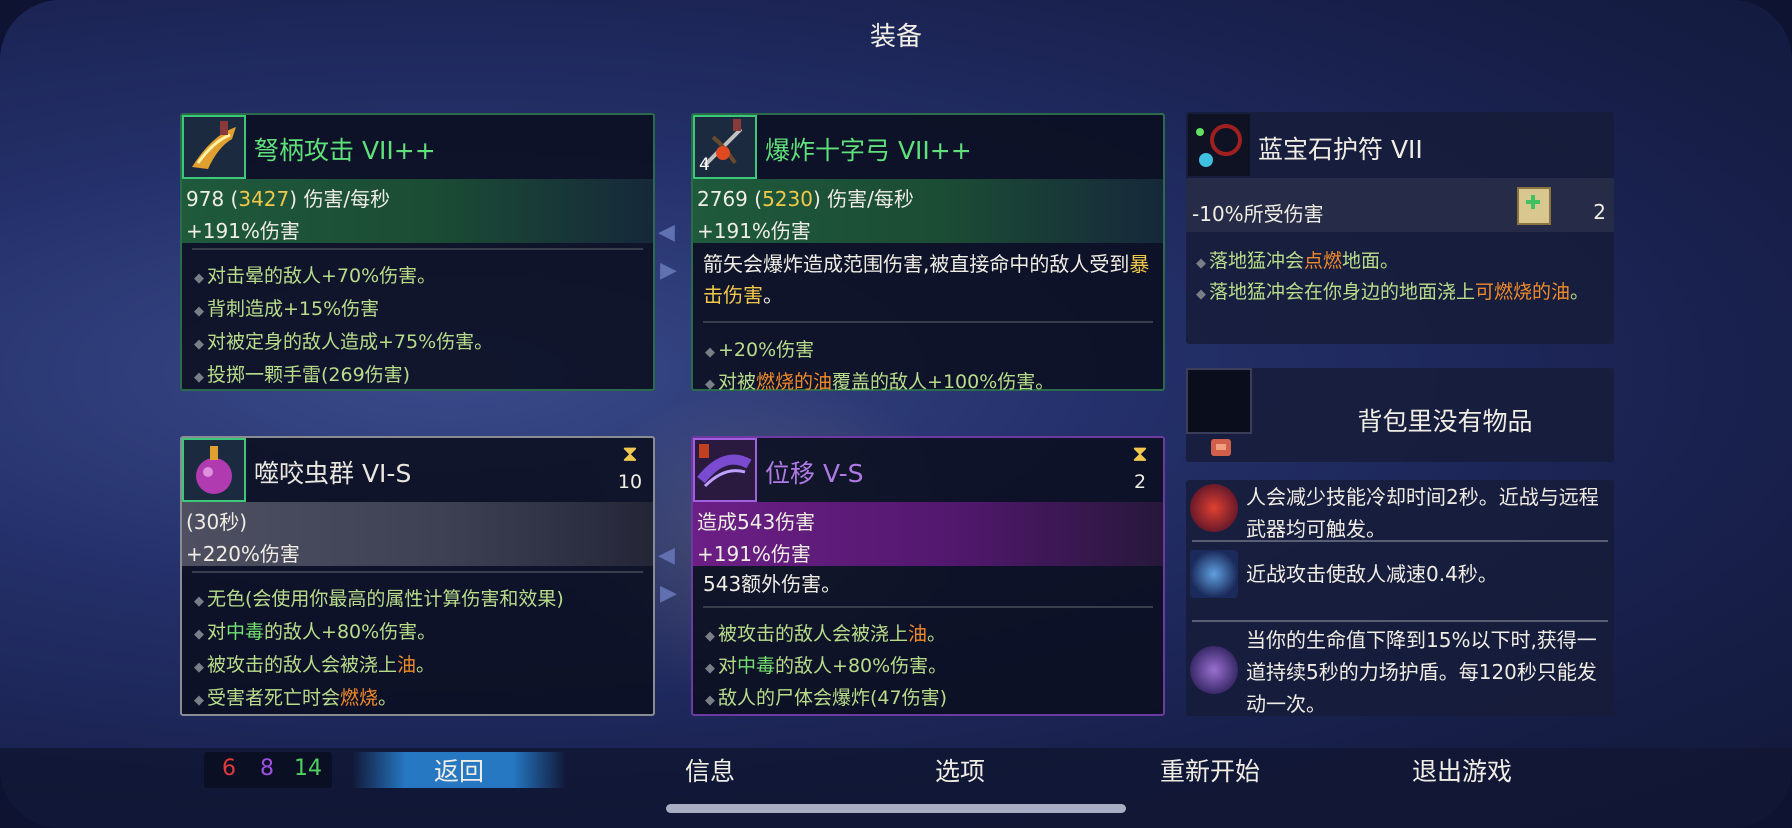 This screenshot has width=1792, height=828. Describe the element at coordinates (214, 470) in the screenshot. I see `swarm-potion-icon` at that location.